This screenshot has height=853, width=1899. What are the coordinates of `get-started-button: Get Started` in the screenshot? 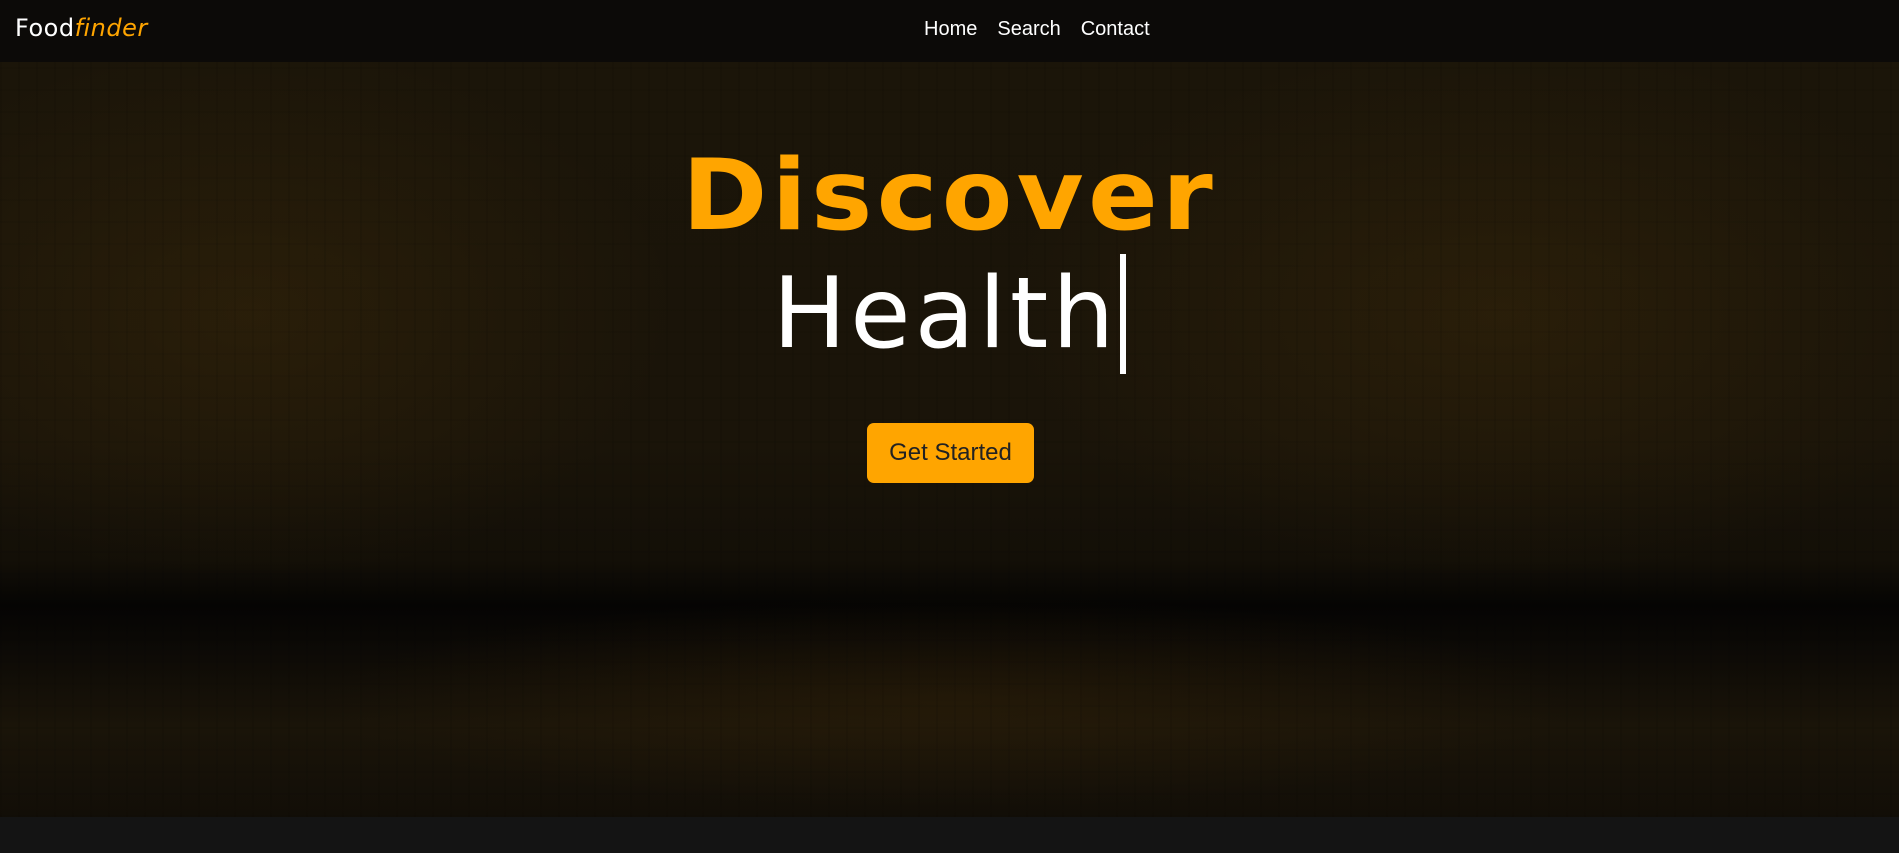 It's located at (950, 453).